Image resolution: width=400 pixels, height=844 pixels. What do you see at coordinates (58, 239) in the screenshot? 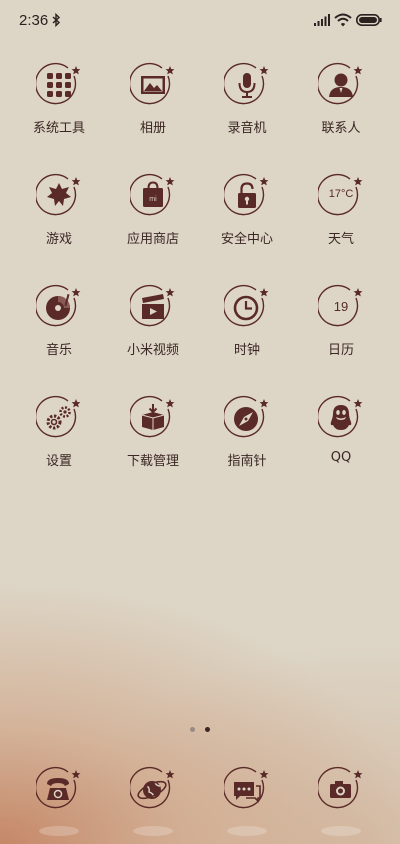
I see `app-label: 游戏` at bounding box center [58, 239].